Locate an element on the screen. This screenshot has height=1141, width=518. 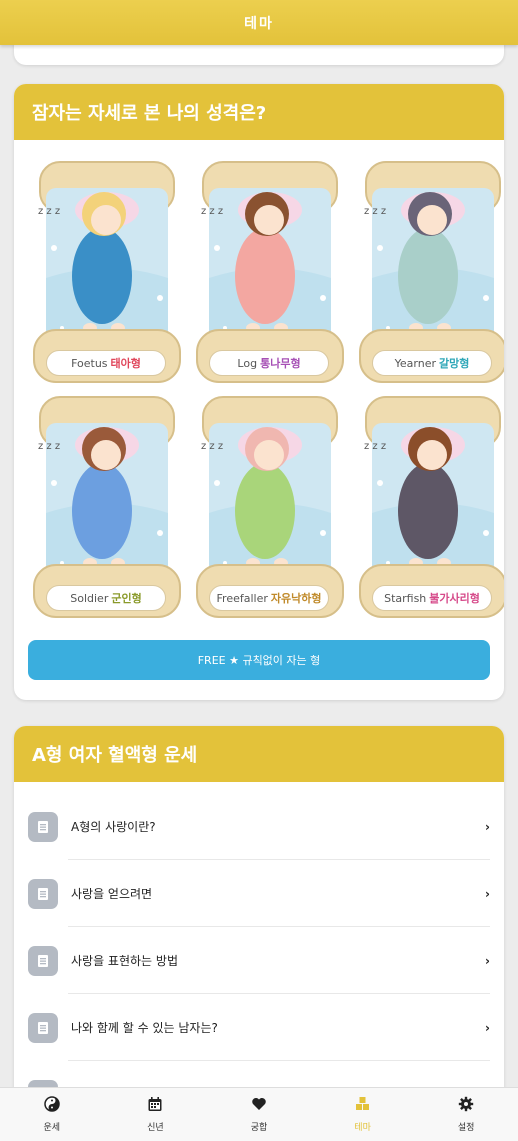
sleep-position-label: Freefaller 자유낙하형 is located at coordinates (269, 598).